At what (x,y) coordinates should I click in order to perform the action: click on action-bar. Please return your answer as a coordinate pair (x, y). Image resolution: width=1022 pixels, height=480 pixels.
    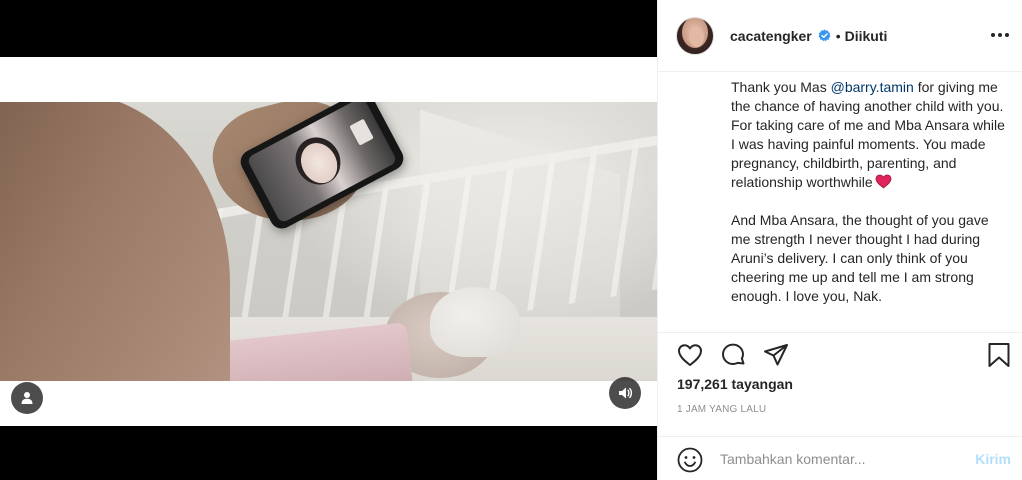
    Looking at the image, I should click on (840, 354).